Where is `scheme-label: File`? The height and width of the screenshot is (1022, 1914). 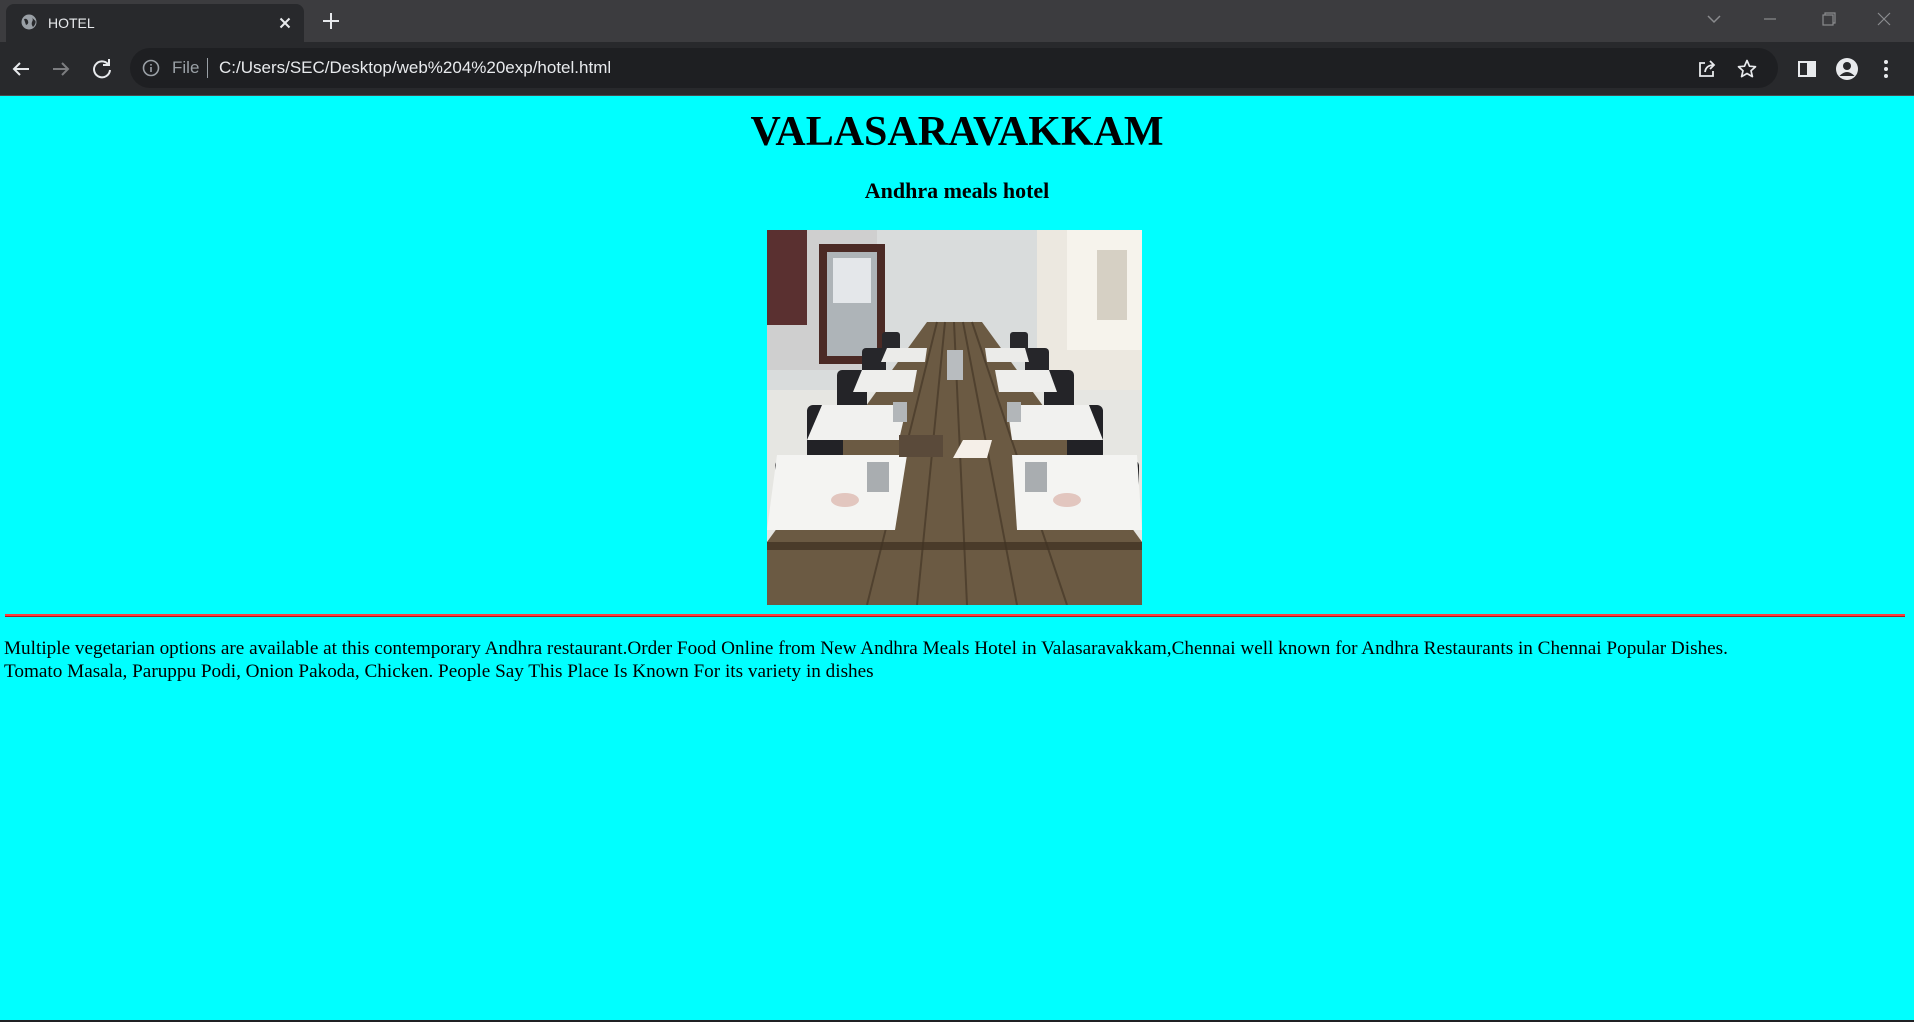 scheme-label: File is located at coordinates (186, 67).